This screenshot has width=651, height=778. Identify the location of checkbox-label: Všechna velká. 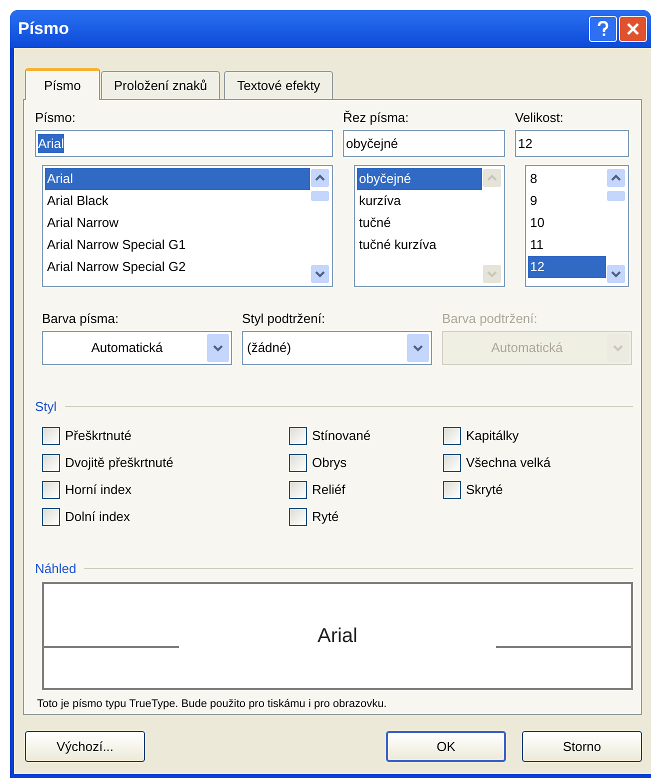
(508, 463).